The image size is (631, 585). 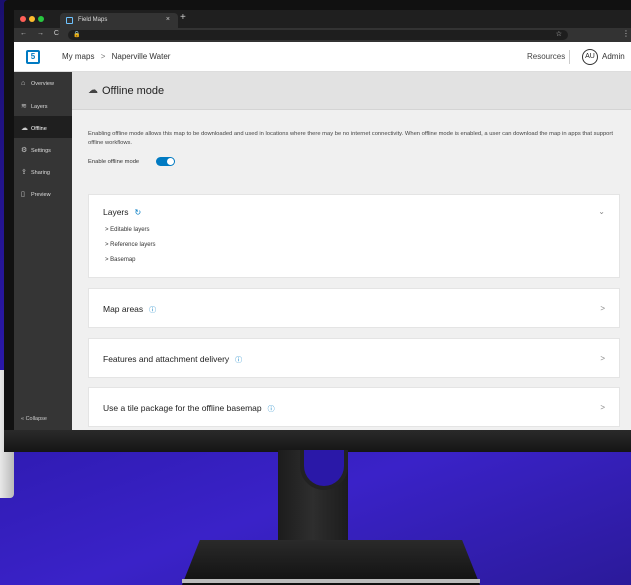 I want to click on sidebar-item-offline: ☁ Offline, so click(x=43, y=127).